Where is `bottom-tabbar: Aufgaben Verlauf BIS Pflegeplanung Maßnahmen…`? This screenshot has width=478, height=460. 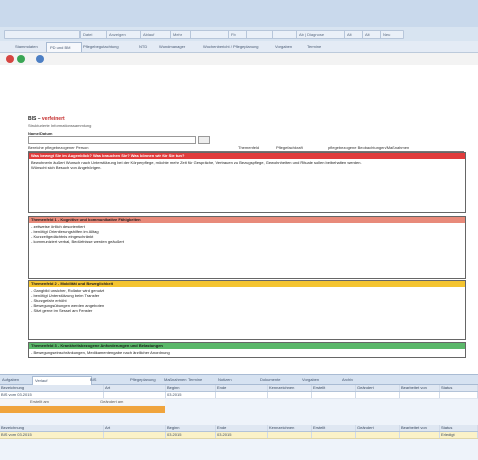 bottom-tabbar: Aufgaben Verlauf BIS Pflegeplanung Maßnahmen… is located at coordinates (239, 380).